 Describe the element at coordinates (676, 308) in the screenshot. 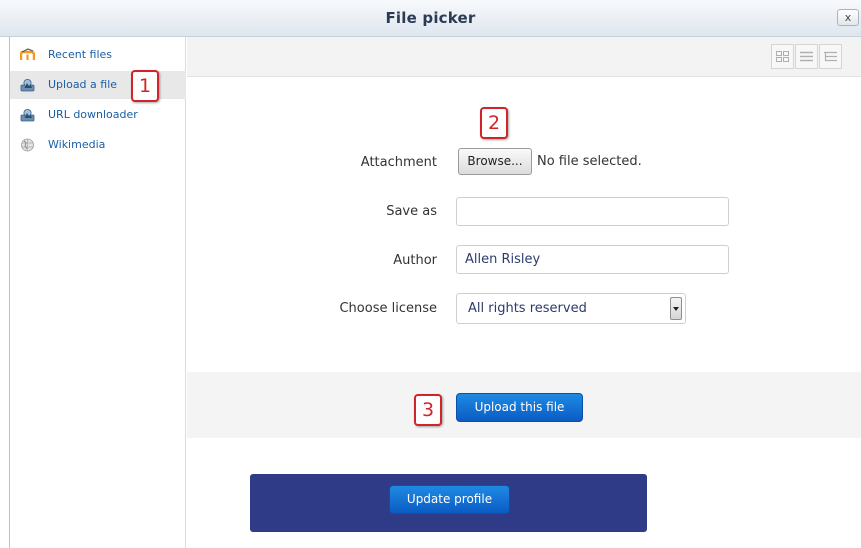

I see `chevron-down-icon` at that location.